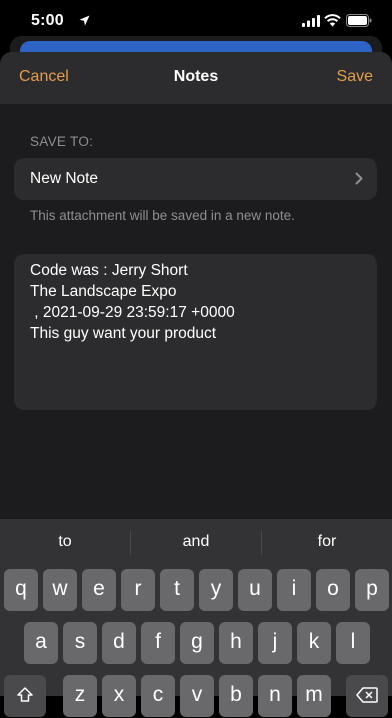  Describe the element at coordinates (109, 270) in the screenshot. I see `note-line: Code was : Jerry Short` at that location.